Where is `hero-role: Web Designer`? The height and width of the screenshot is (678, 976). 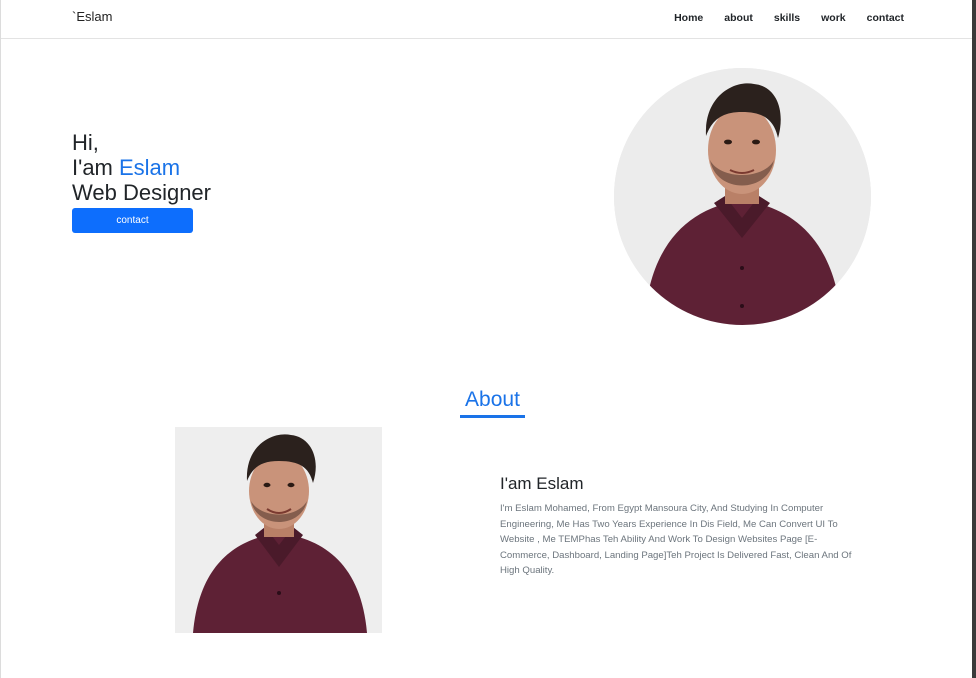 hero-role: Web Designer is located at coordinates (141, 192).